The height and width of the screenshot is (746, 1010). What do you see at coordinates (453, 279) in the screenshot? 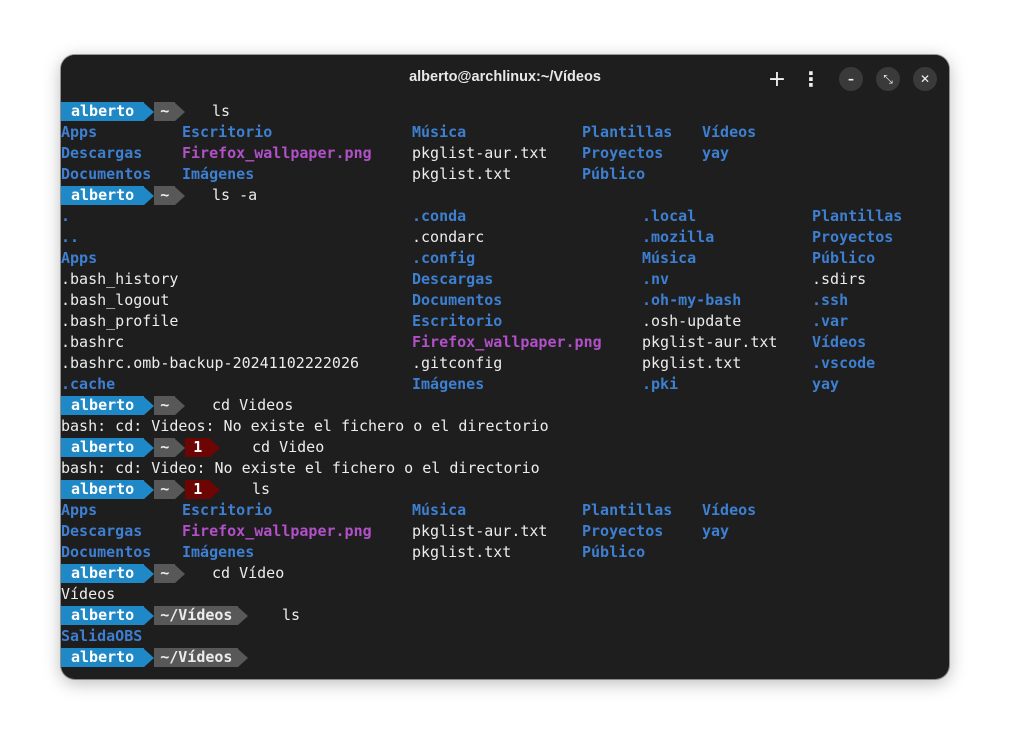
I see `dir-entry: Descargas` at bounding box center [453, 279].